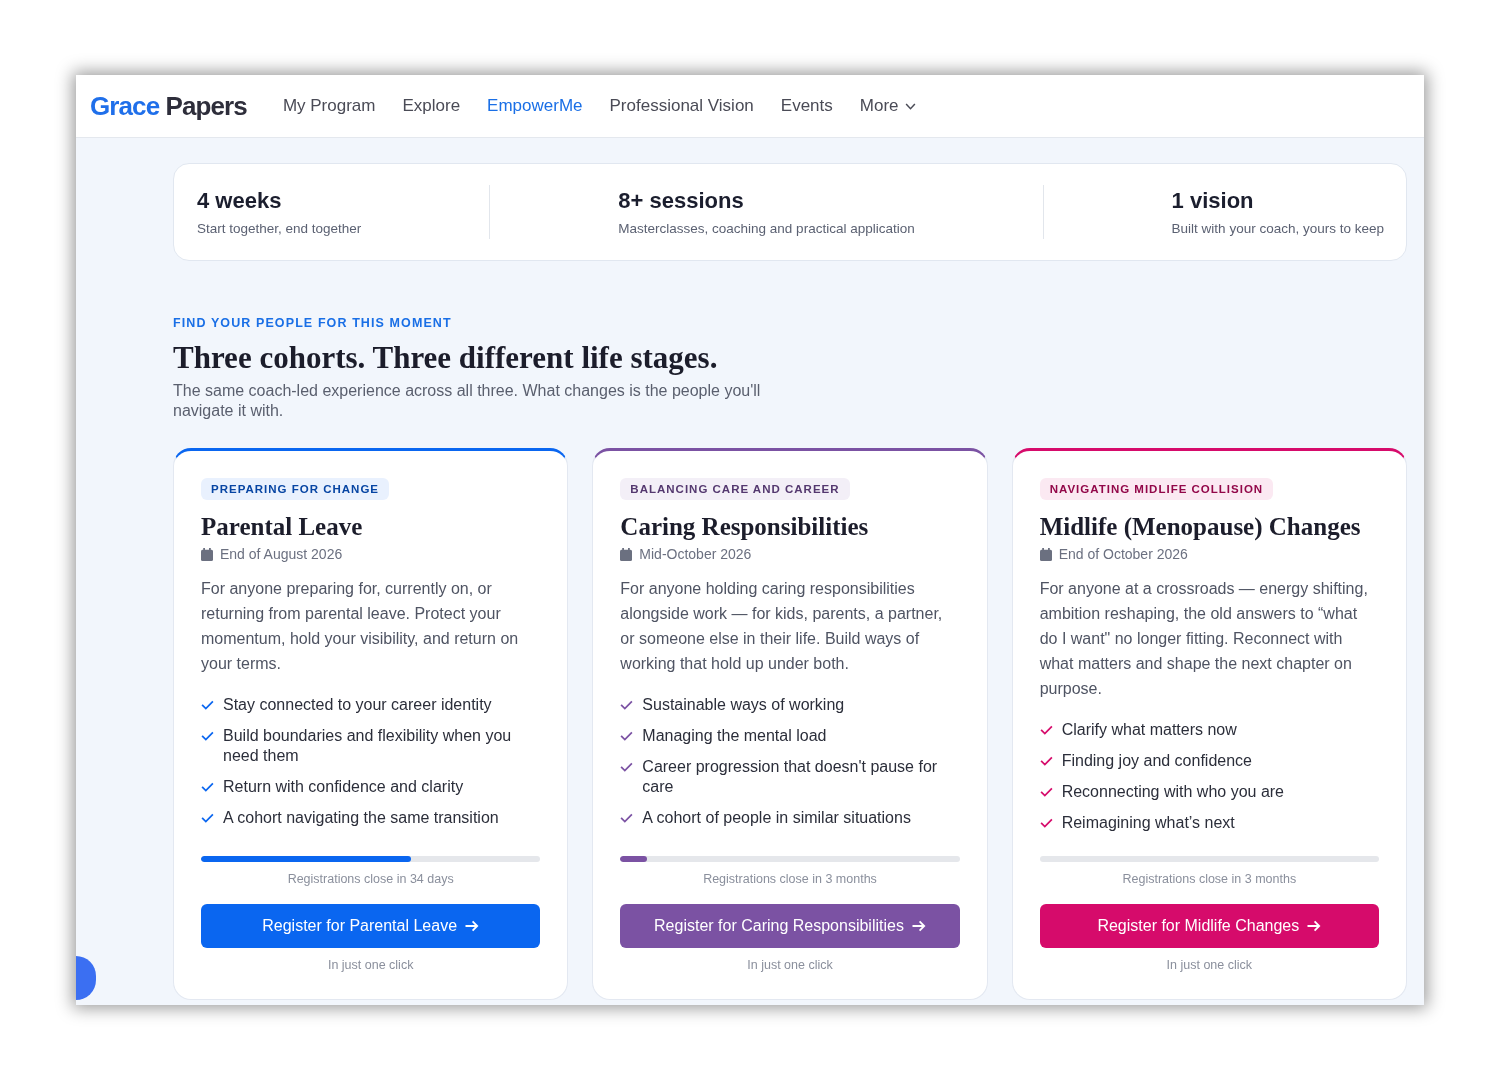 Image resolution: width=1500 pixels, height=1080 pixels. I want to click on cohort-date: End of October 2026, so click(1123, 554).